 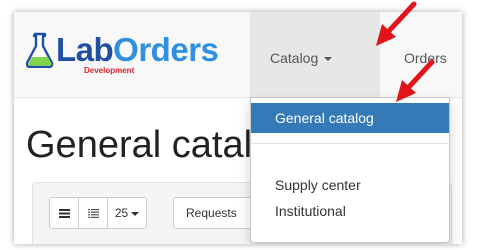 I want to click on thin-list-icon, so click(x=93, y=214).